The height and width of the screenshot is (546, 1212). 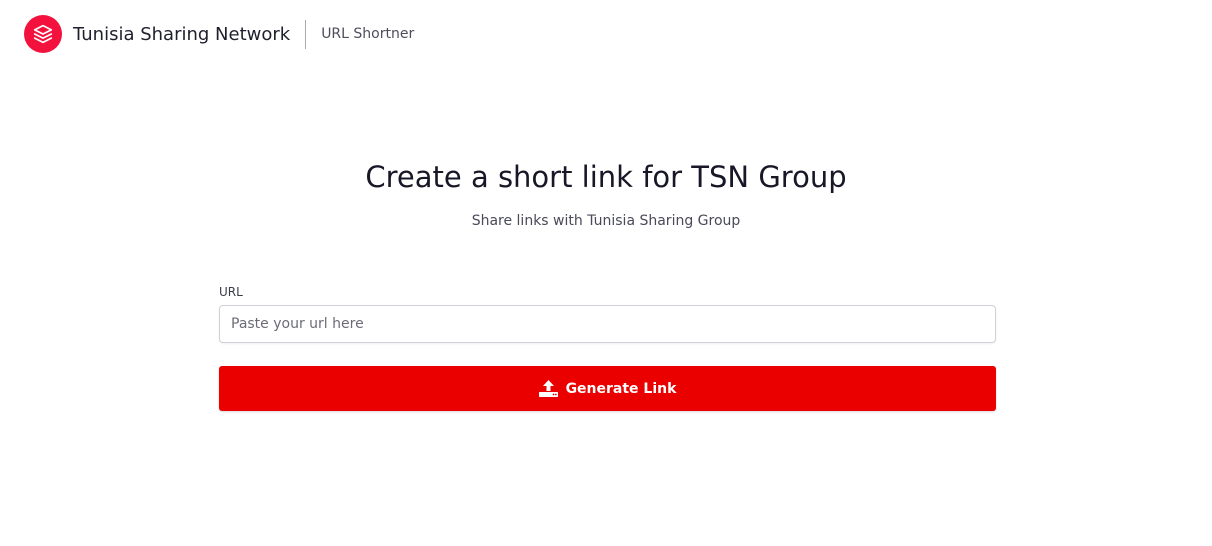 What do you see at coordinates (181, 34) in the screenshot?
I see `brand-name: Tunisia Sharing Network` at bounding box center [181, 34].